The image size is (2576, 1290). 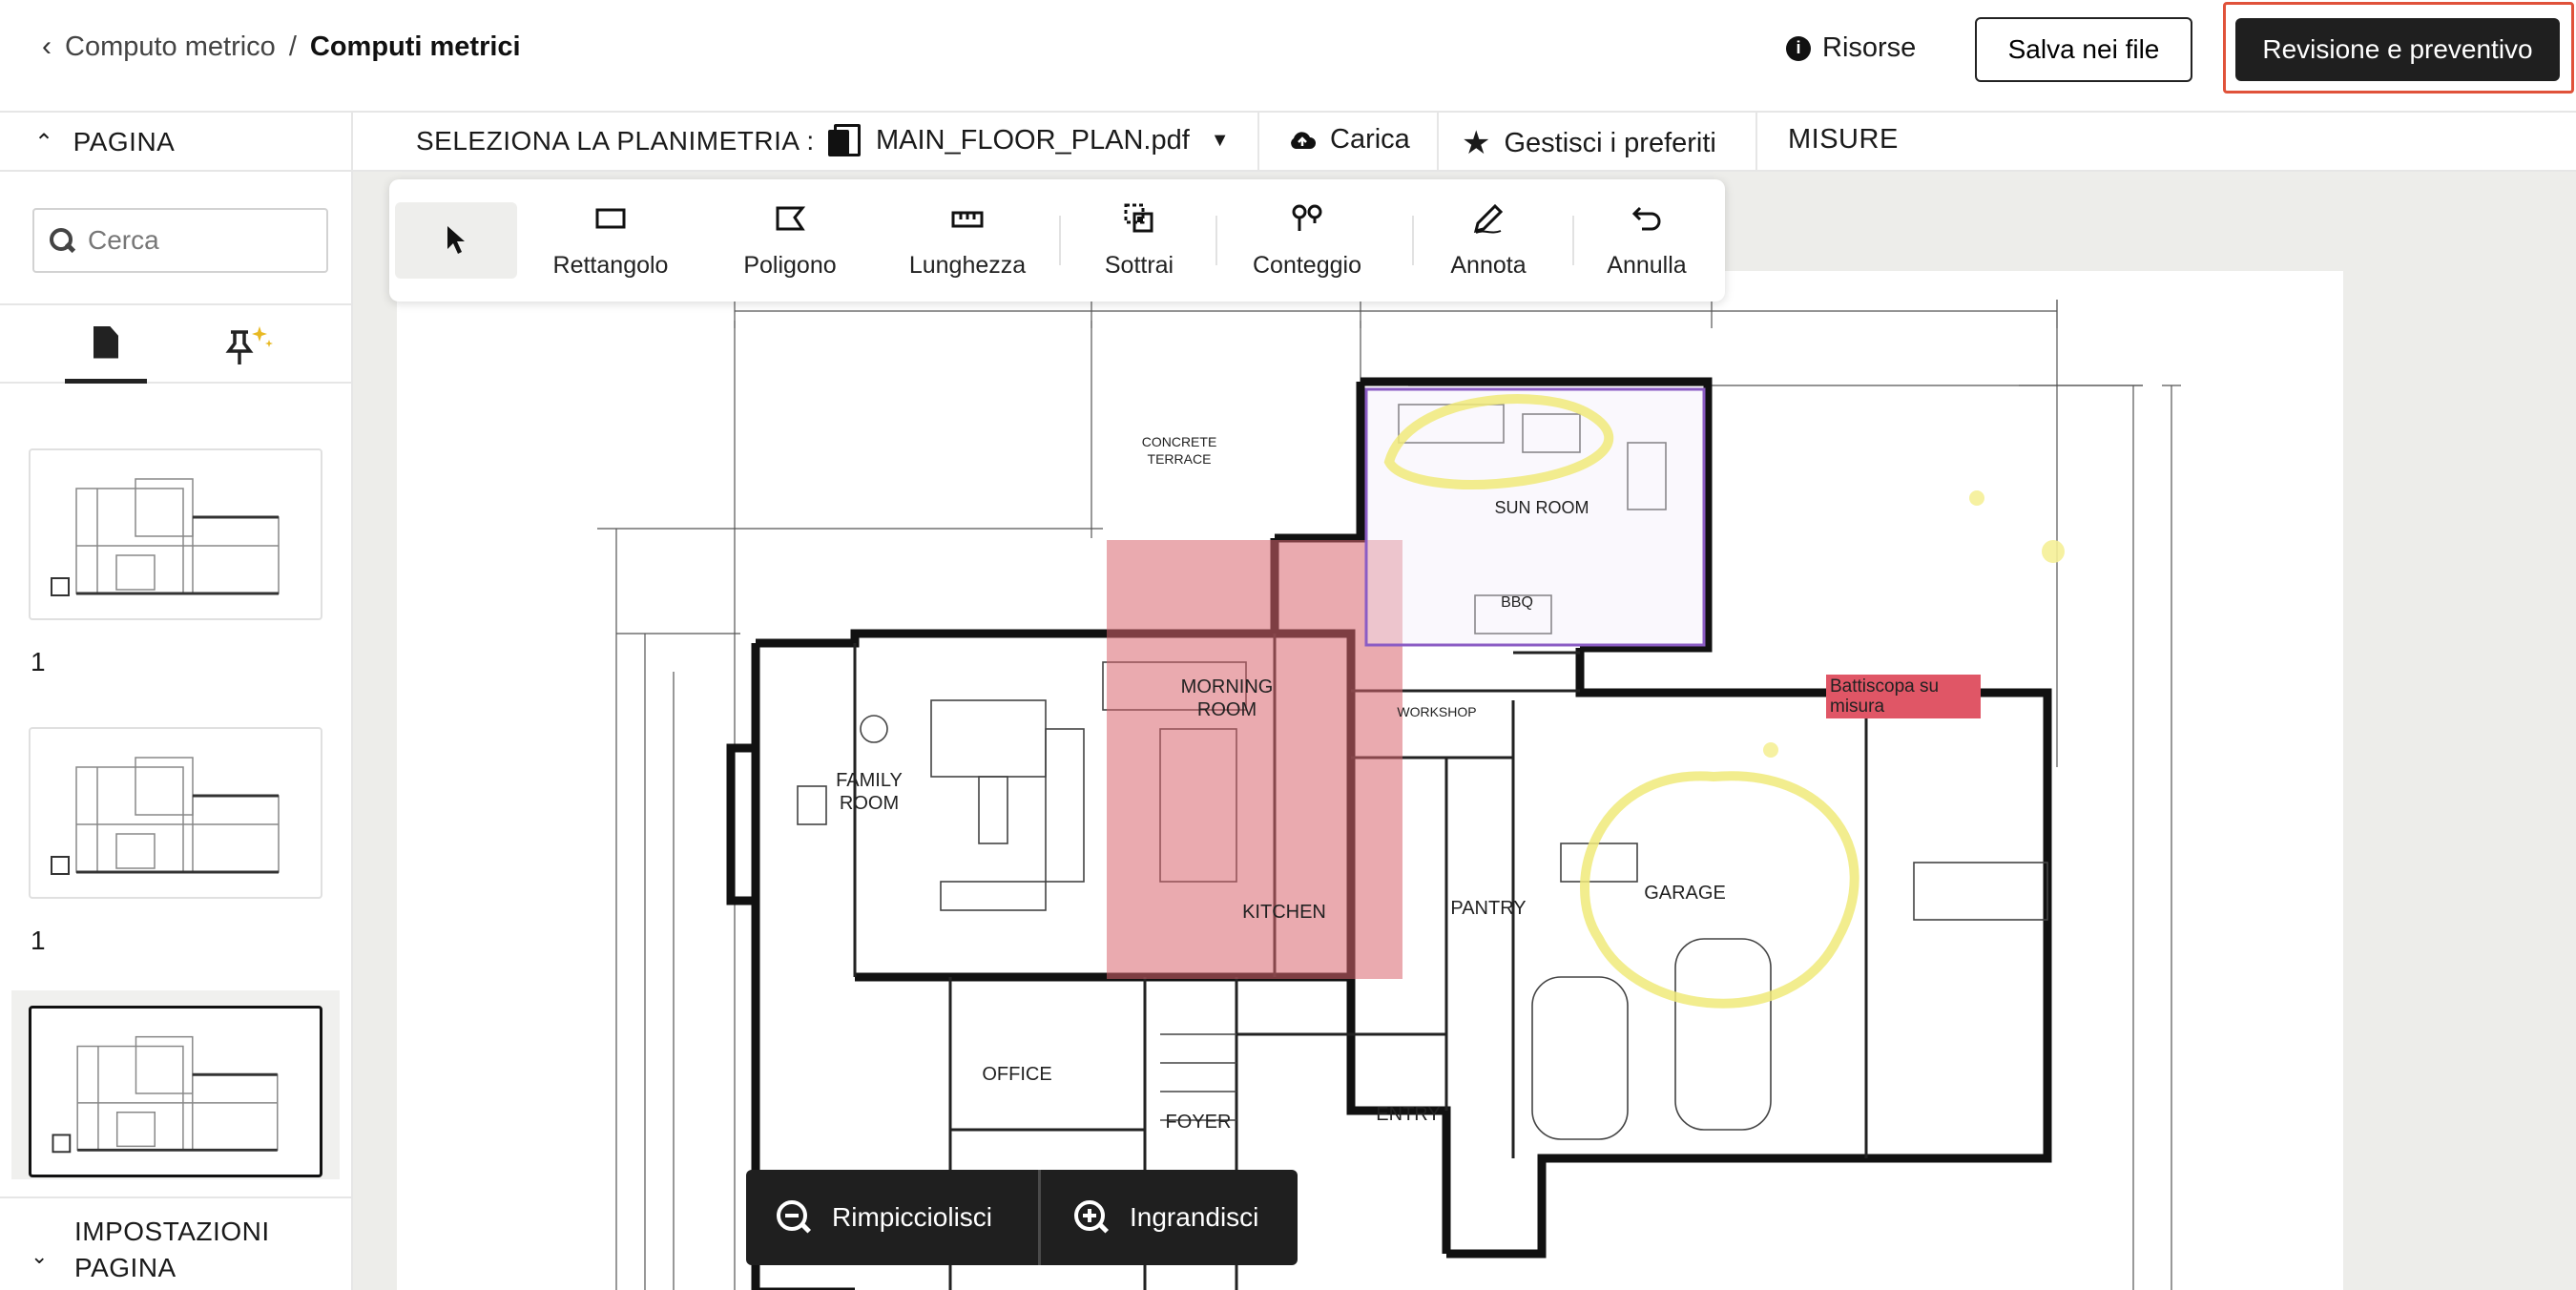 I want to click on cloud-upload-icon, so click(x=1303, y=140).